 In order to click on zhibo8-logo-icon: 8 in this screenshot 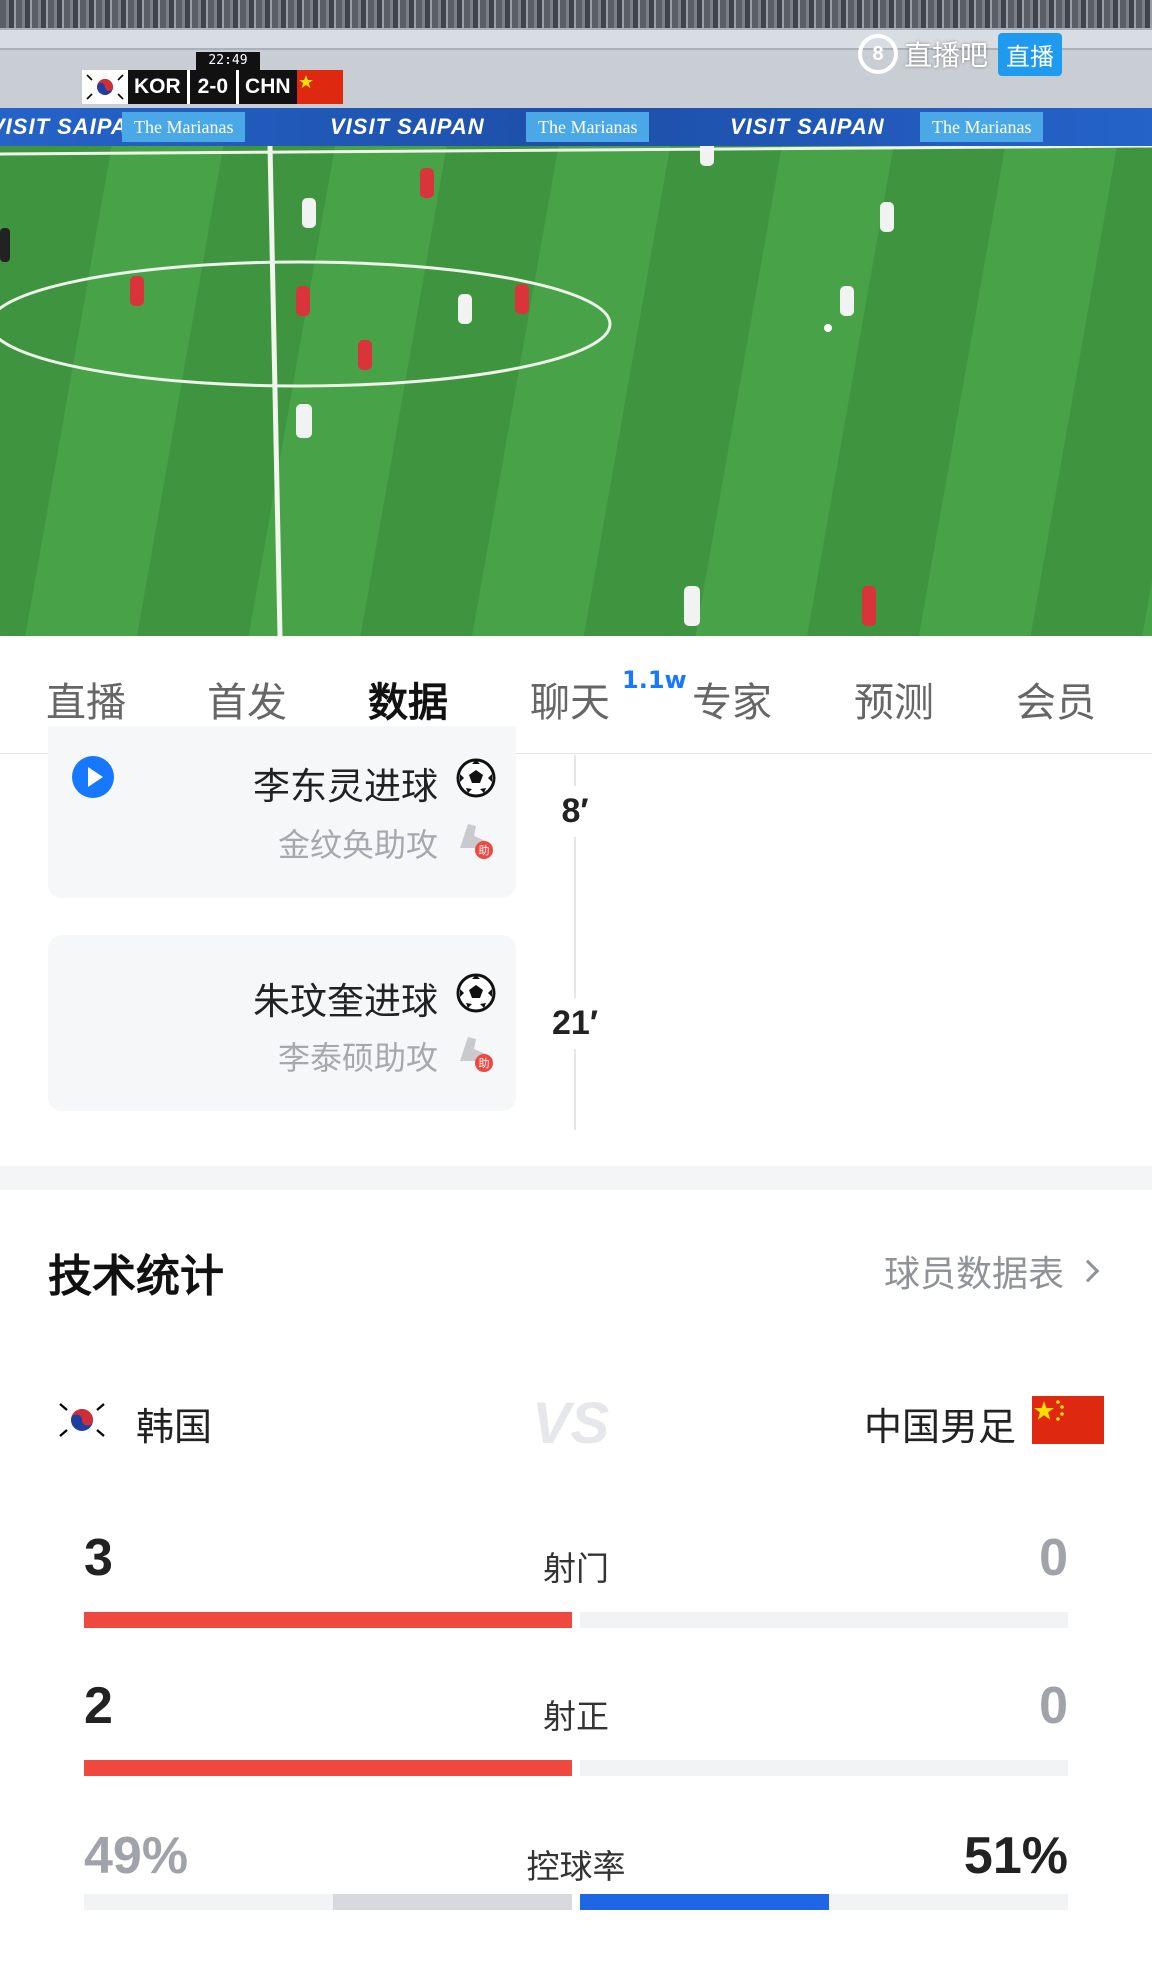, I will do `click(878, 54)`.